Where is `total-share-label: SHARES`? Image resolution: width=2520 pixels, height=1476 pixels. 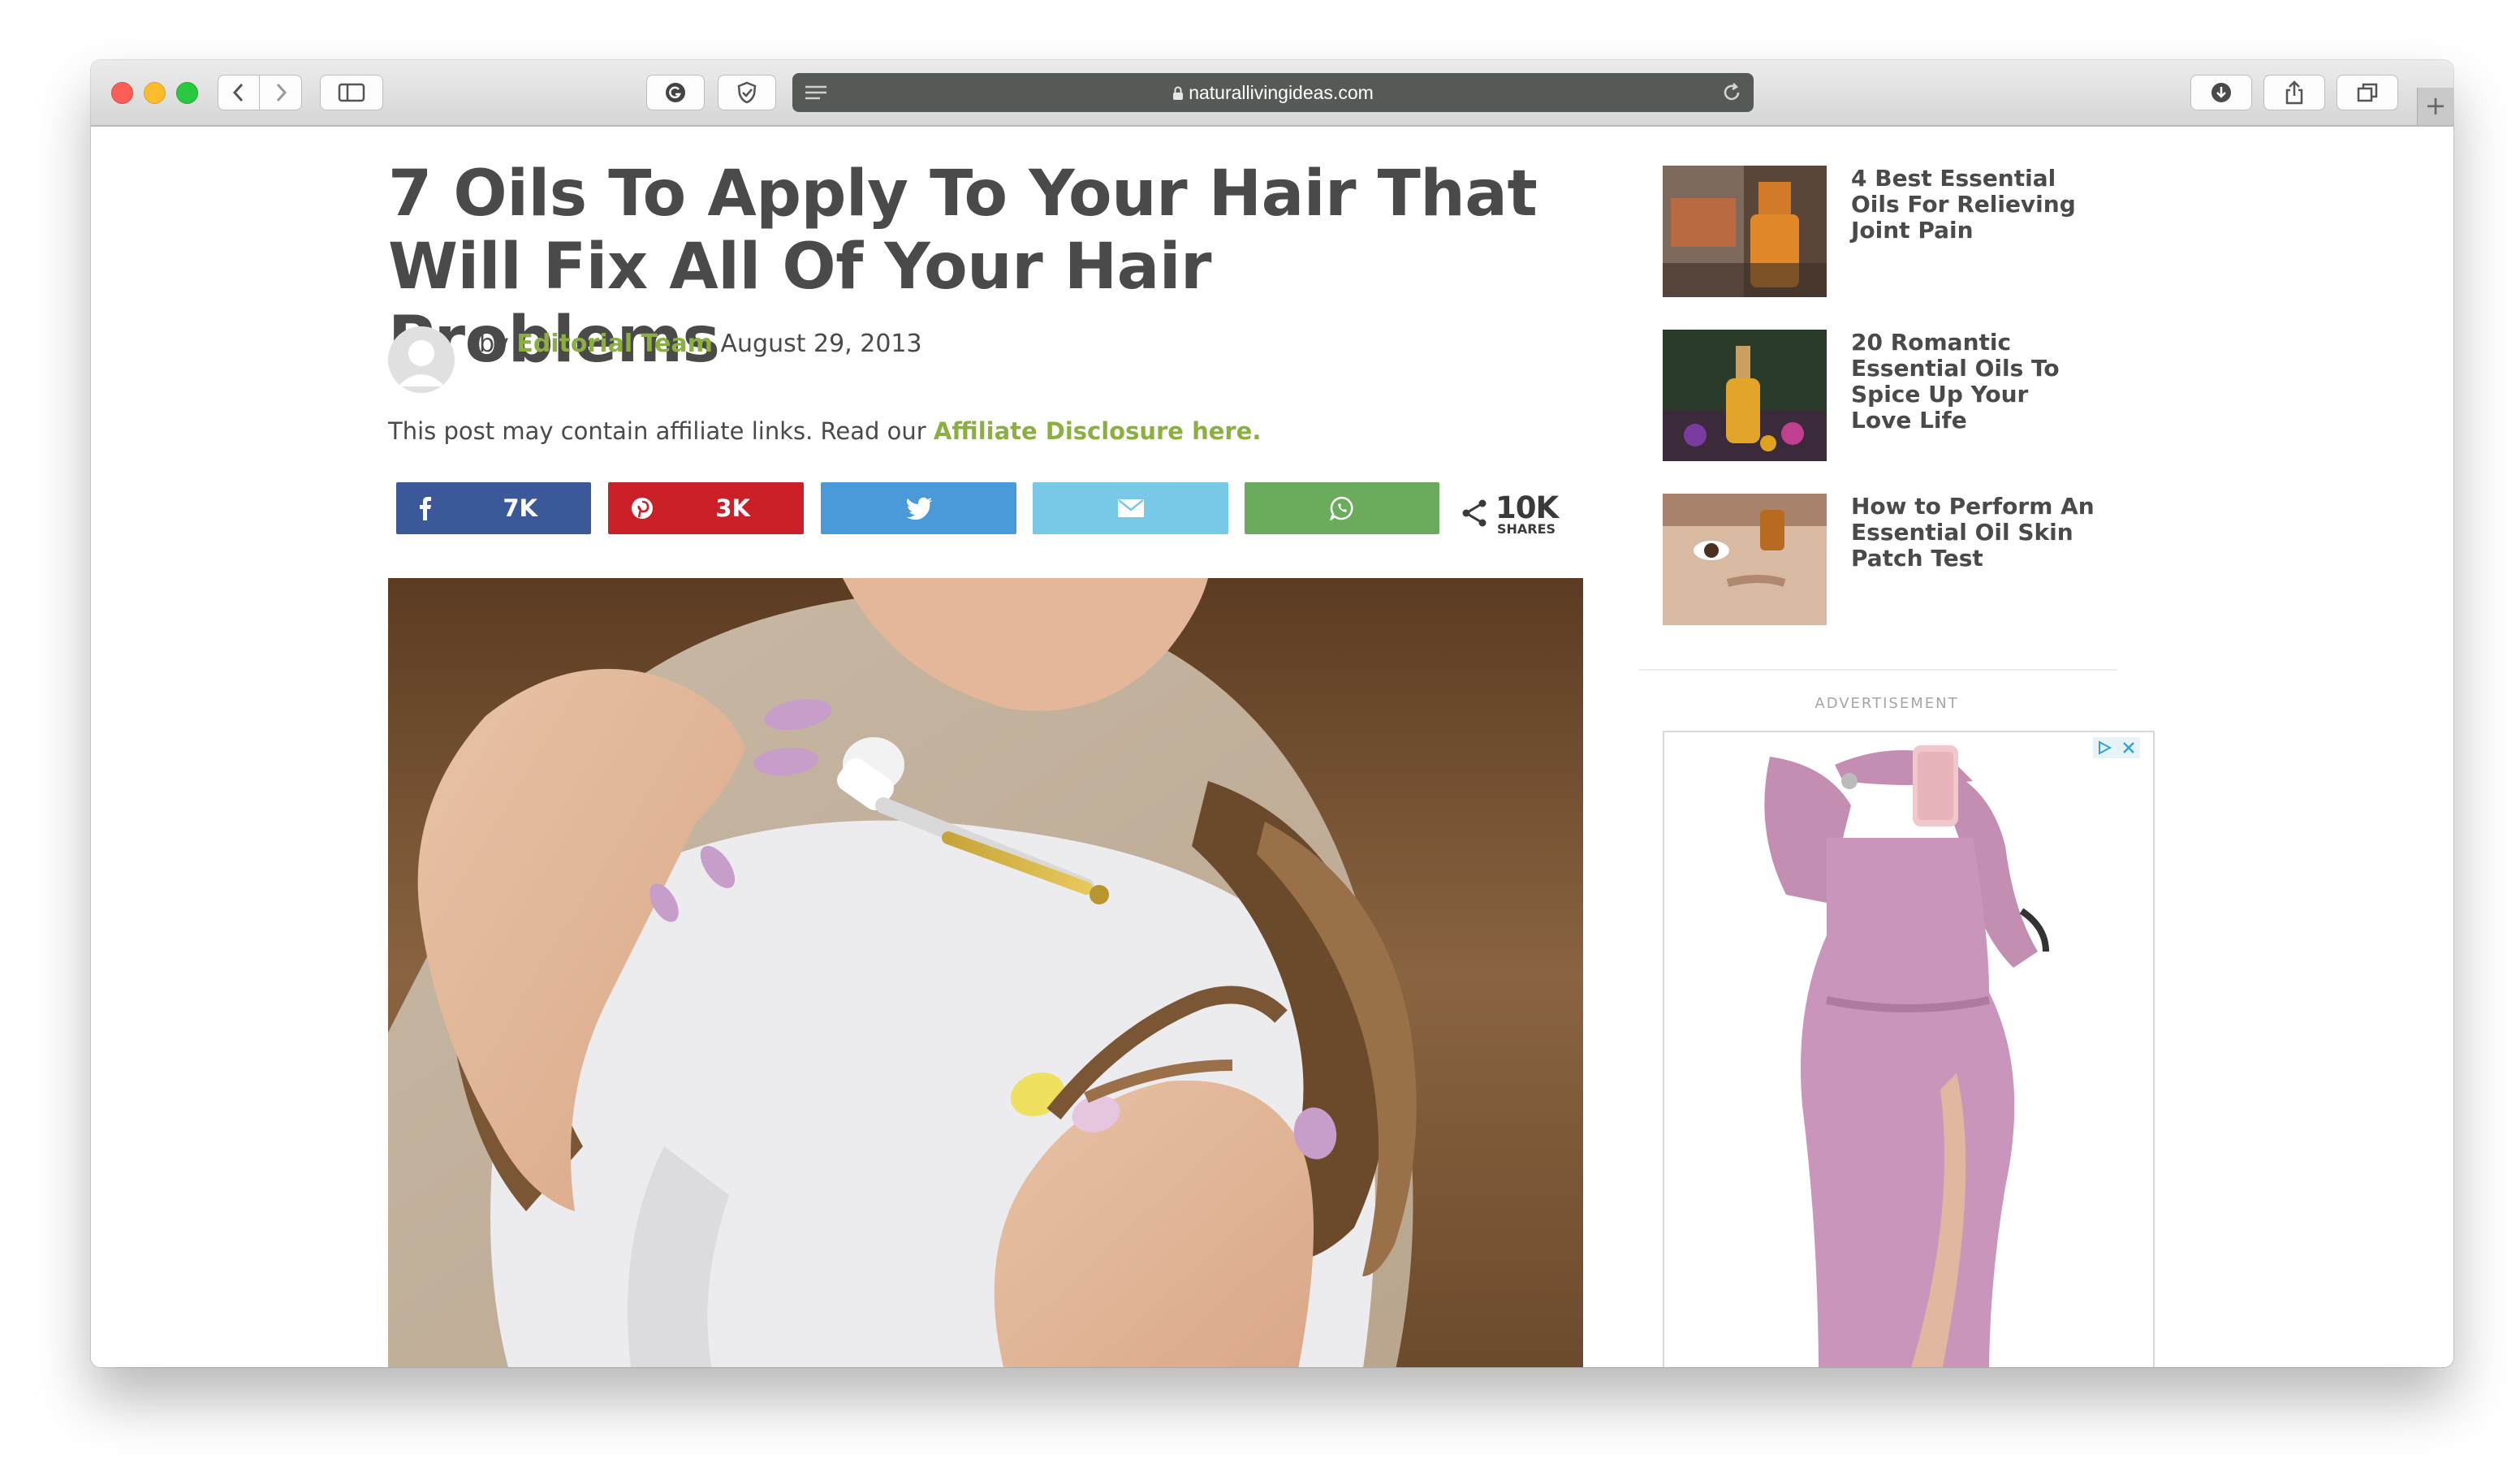 total-share-label: SHARES is located at coordinates (1526, 529).